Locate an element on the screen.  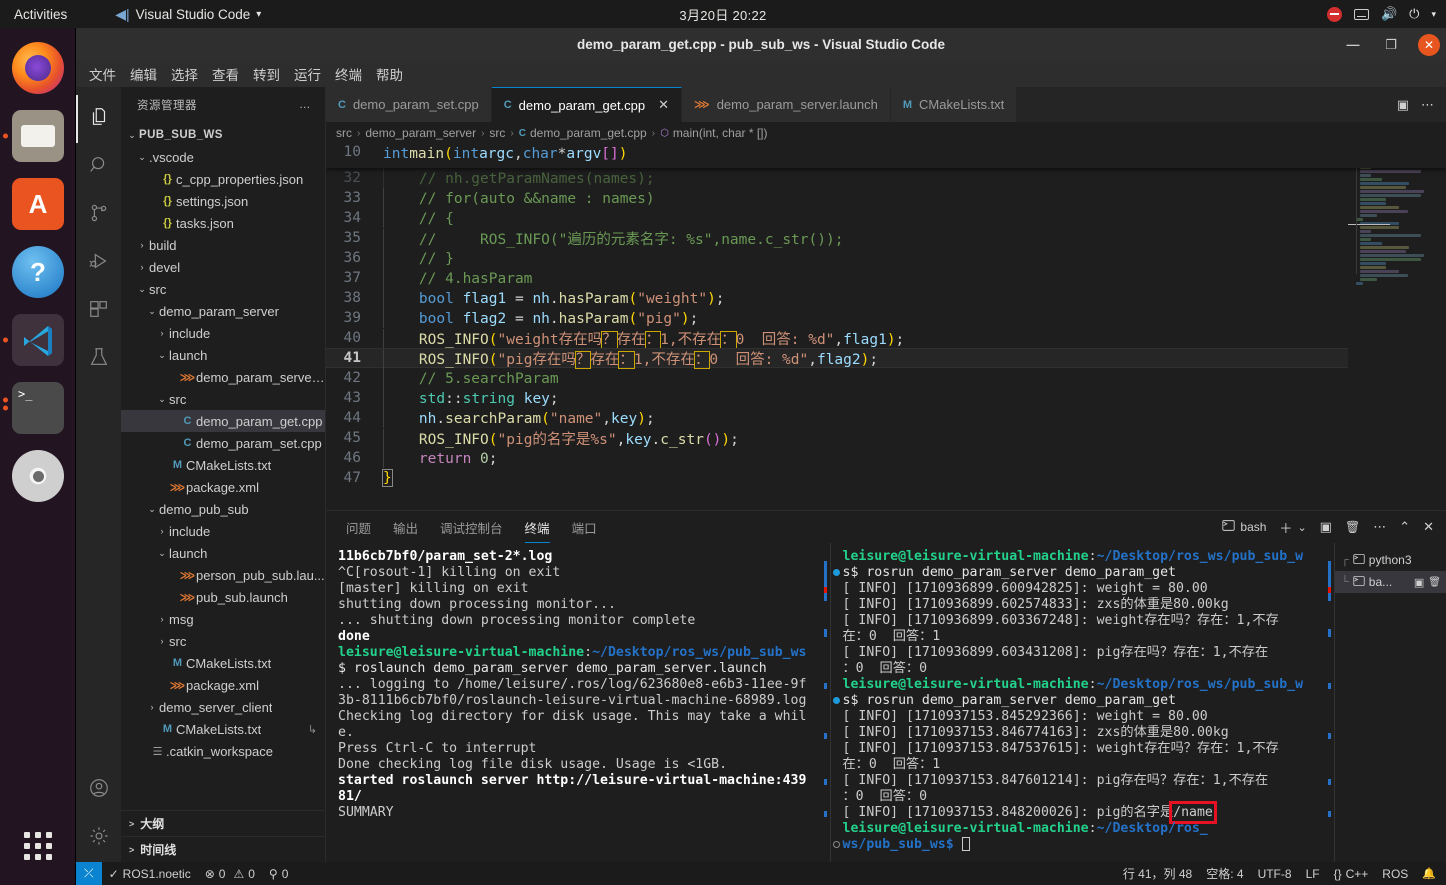
panel-tab-ports: 端口 is located at coordinates (584, 527).